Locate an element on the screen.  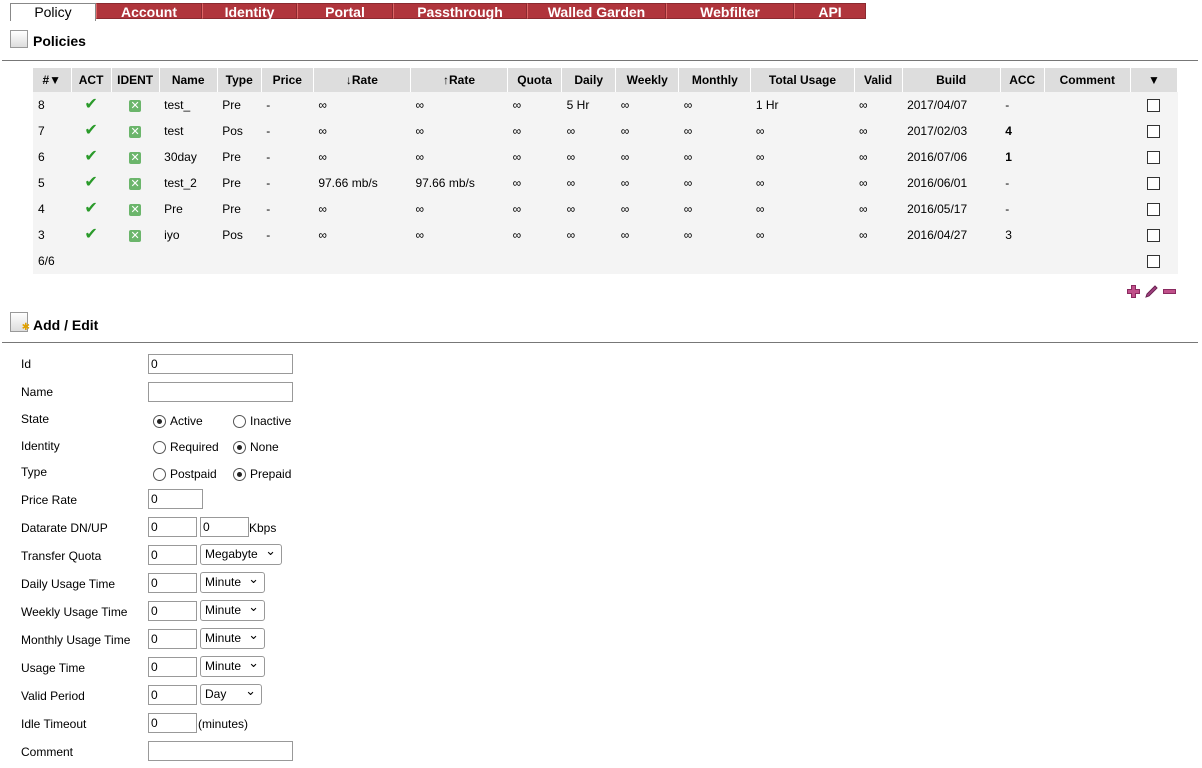
col-select-header: ▼ is located at coordinates (1154, 80).